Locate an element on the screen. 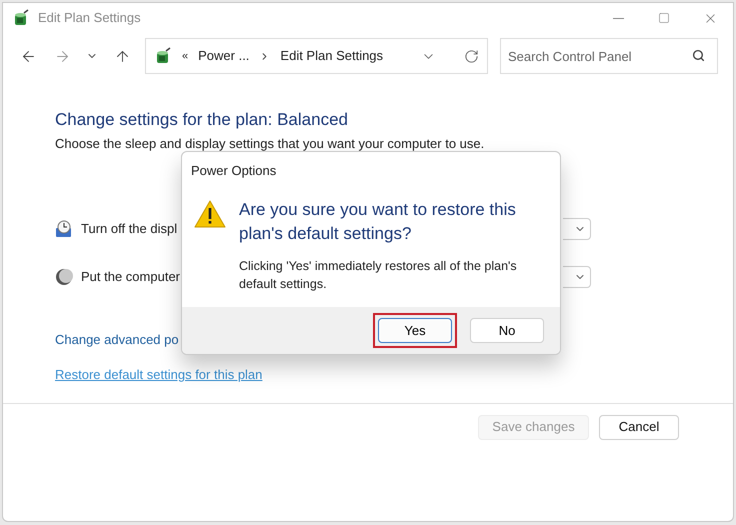  setting-label: Put the computer is located at coordinates (130, 277).